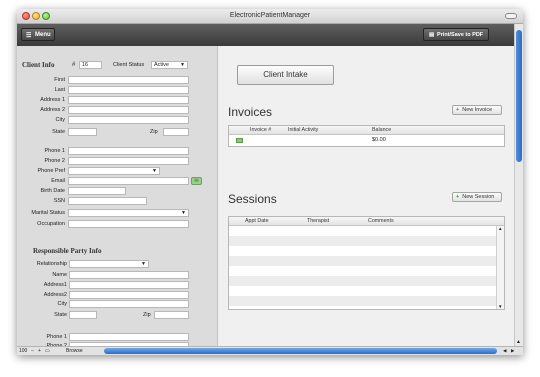 The image size is (540, 377). I want to click on window-title: ElectronicPatientManager, so click(270, 15).